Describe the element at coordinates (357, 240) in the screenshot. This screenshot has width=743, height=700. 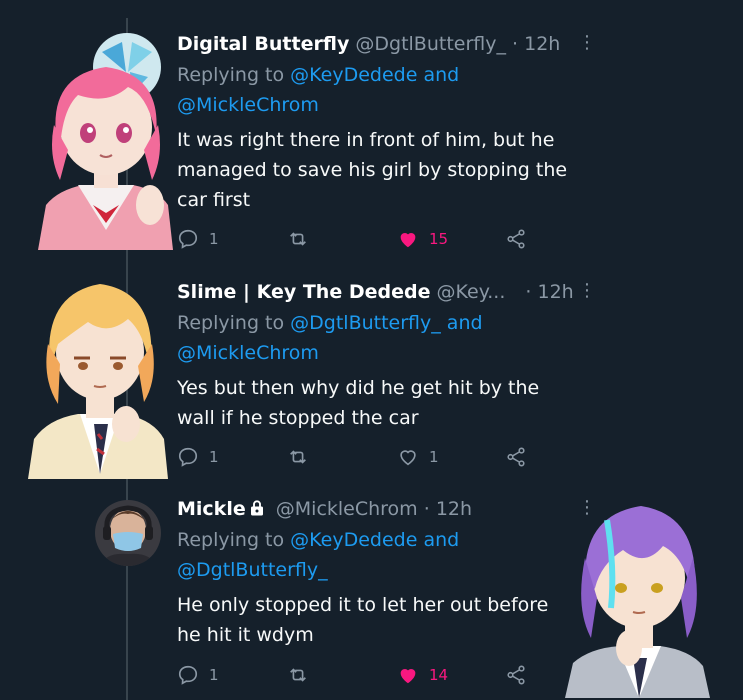
I see `tweet-actions: 1 15` at that location.